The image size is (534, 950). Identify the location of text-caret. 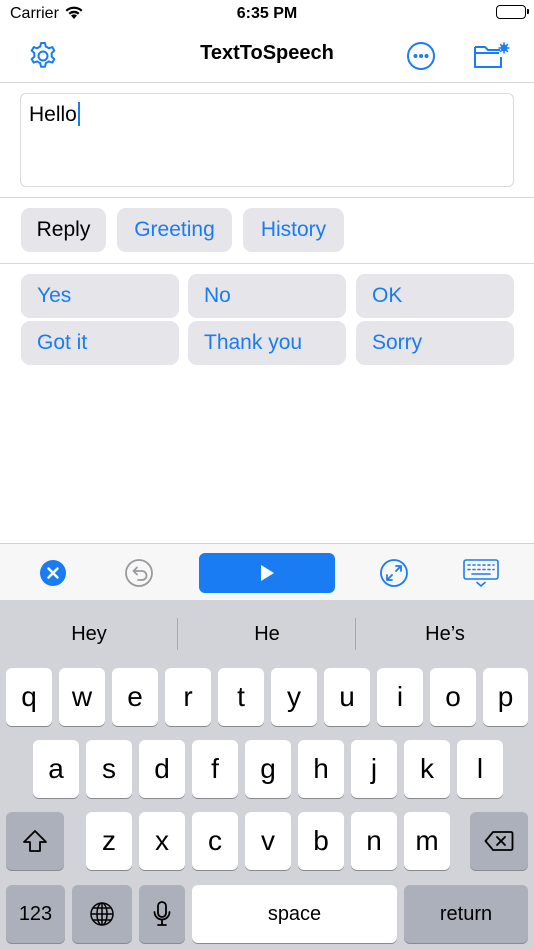
(78, 114).